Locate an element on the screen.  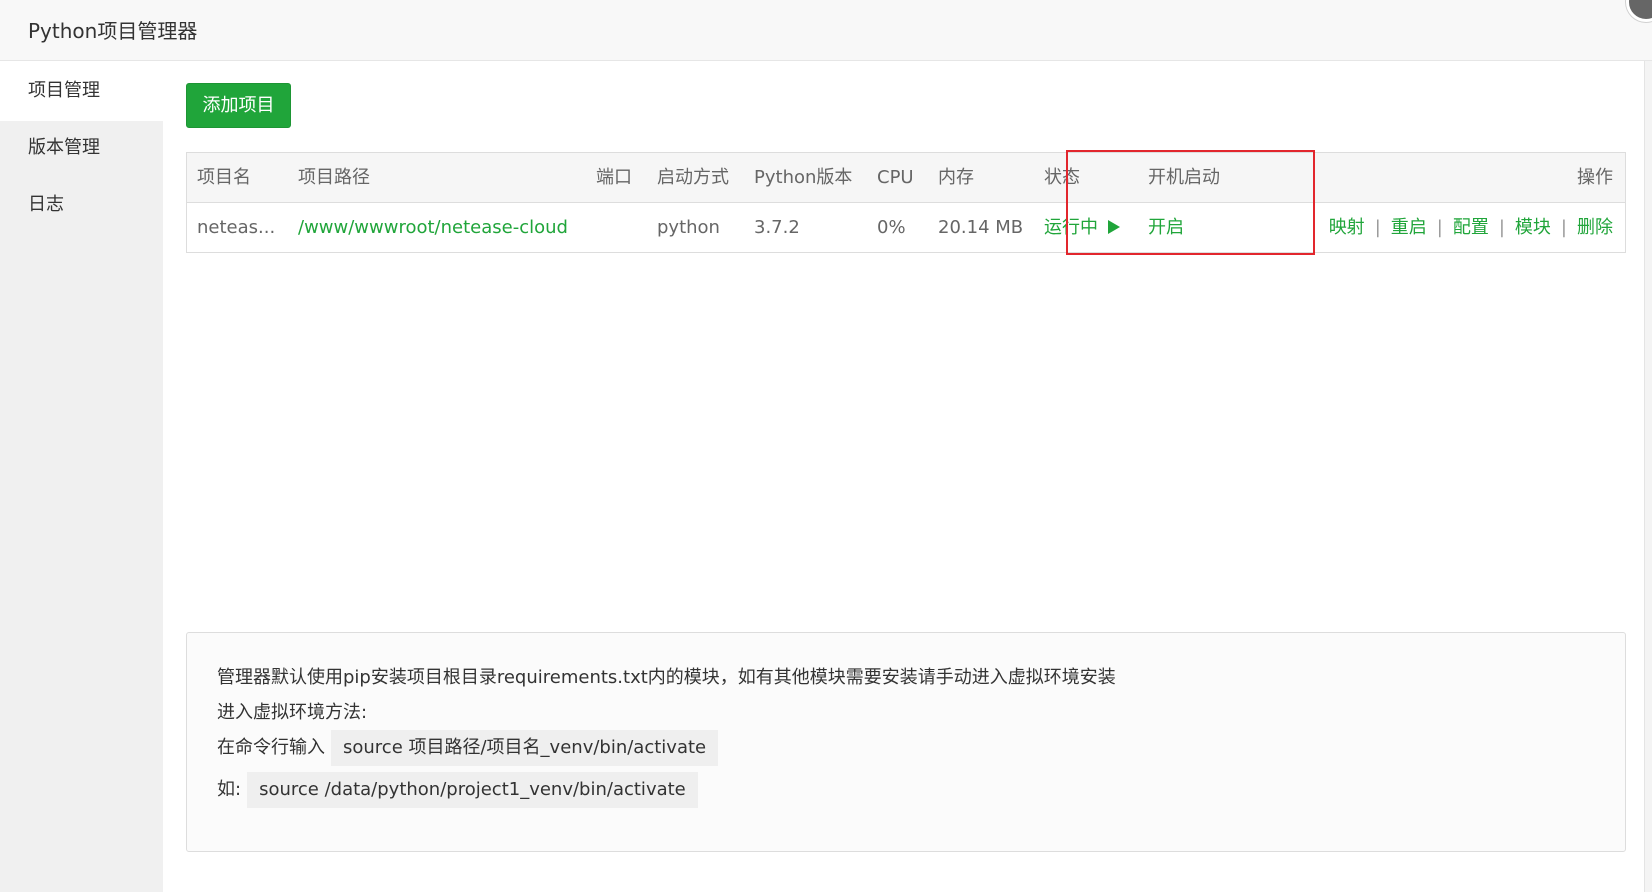
cell-cpu: 0% is located at coordinates (891, 227).